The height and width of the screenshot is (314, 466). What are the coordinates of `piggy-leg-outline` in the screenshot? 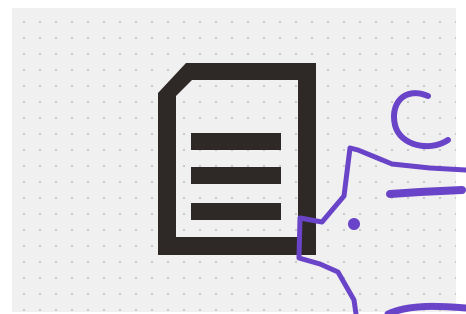 It's located at (425, 308).